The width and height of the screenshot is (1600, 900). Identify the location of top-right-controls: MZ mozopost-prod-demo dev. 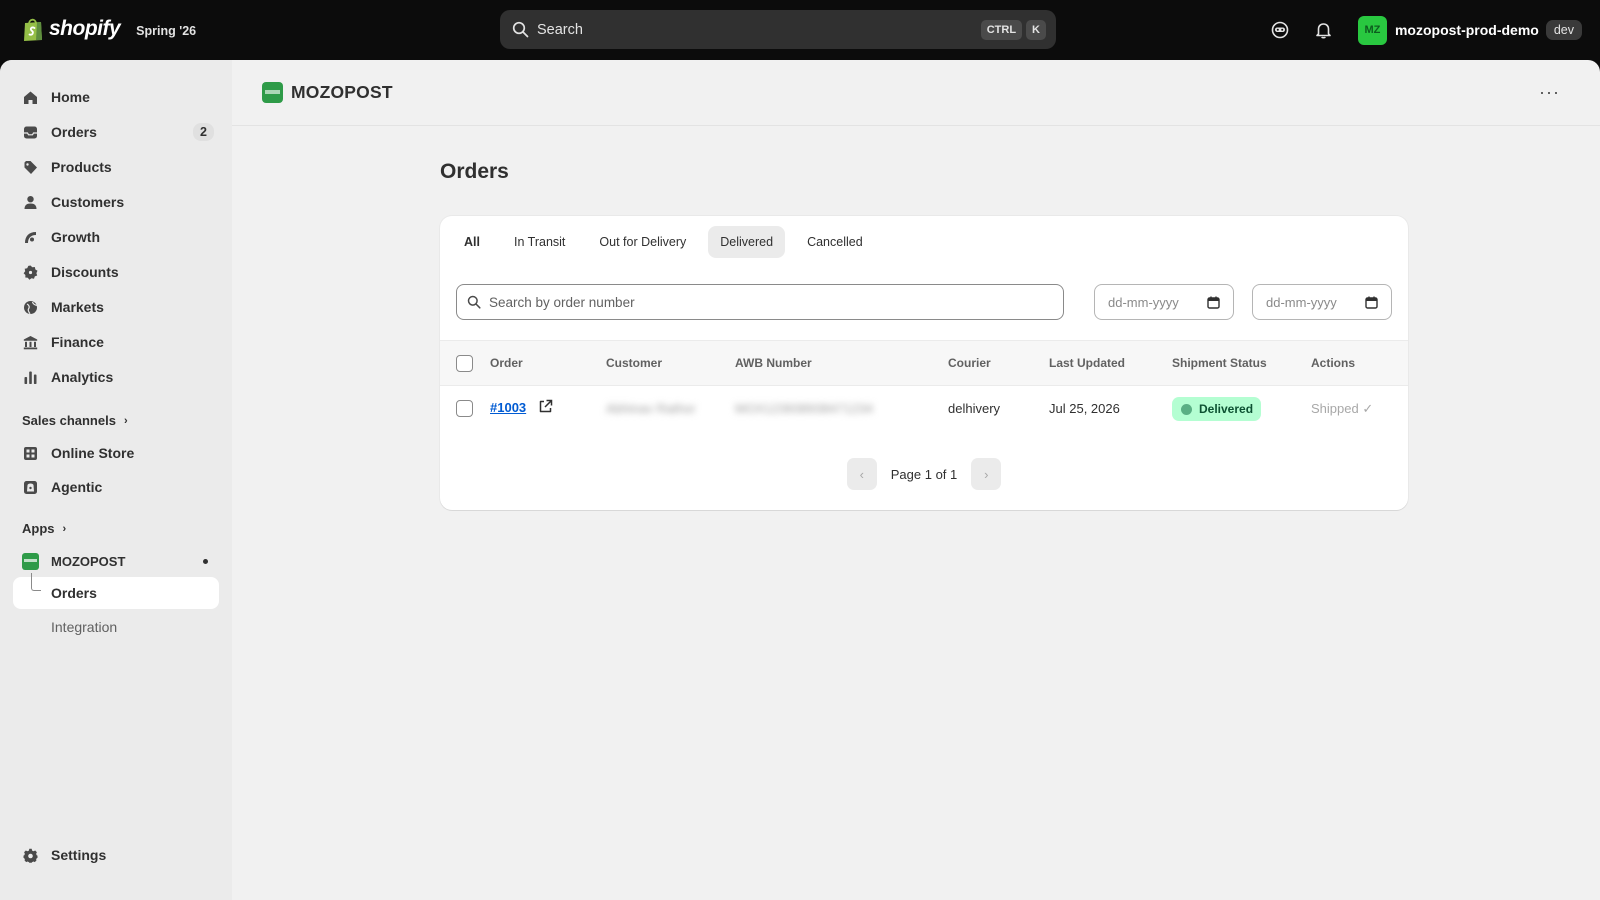
(1423, 30).